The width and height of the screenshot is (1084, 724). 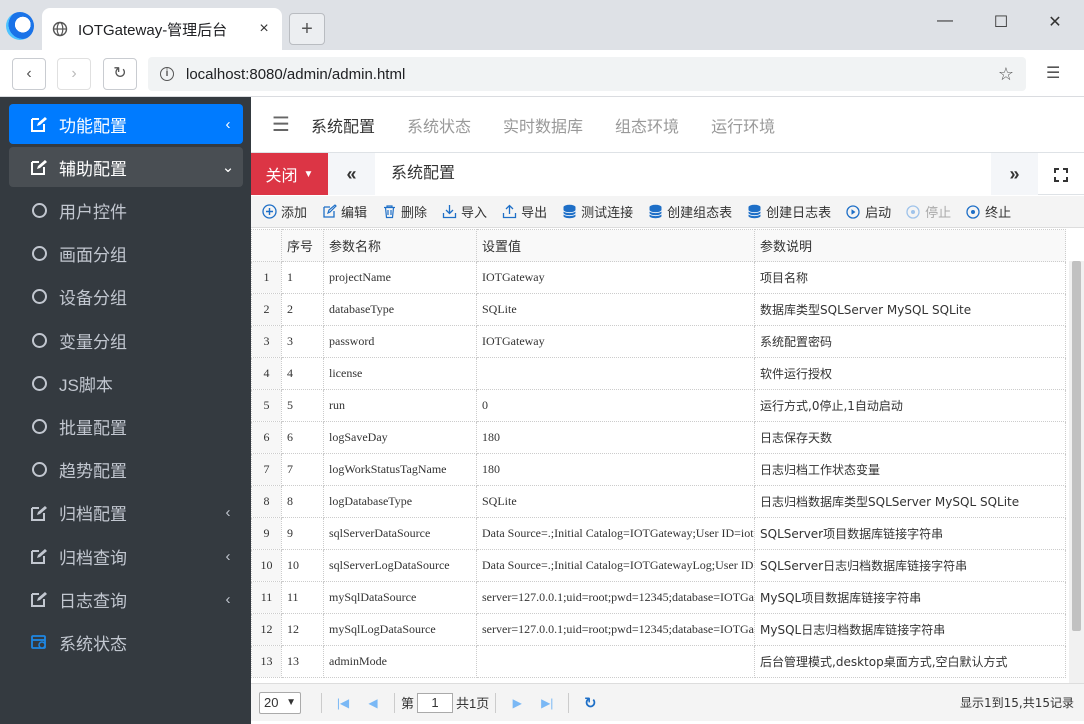 I want to click on name-cell: logSaveDay, so click(x=400, y=437).